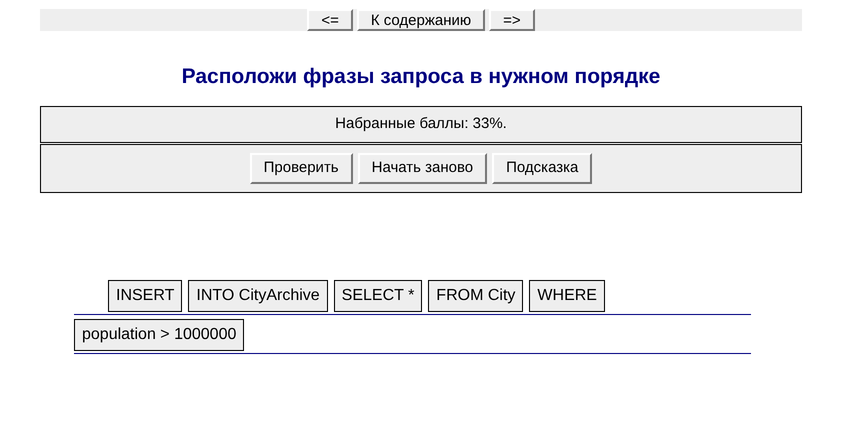  I want to click on action-button: Проверить, so click(301, 168).